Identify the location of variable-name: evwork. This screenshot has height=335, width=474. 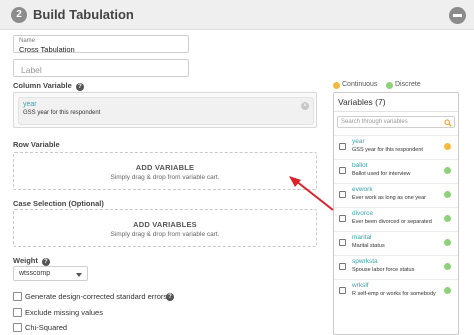
(362, 189).